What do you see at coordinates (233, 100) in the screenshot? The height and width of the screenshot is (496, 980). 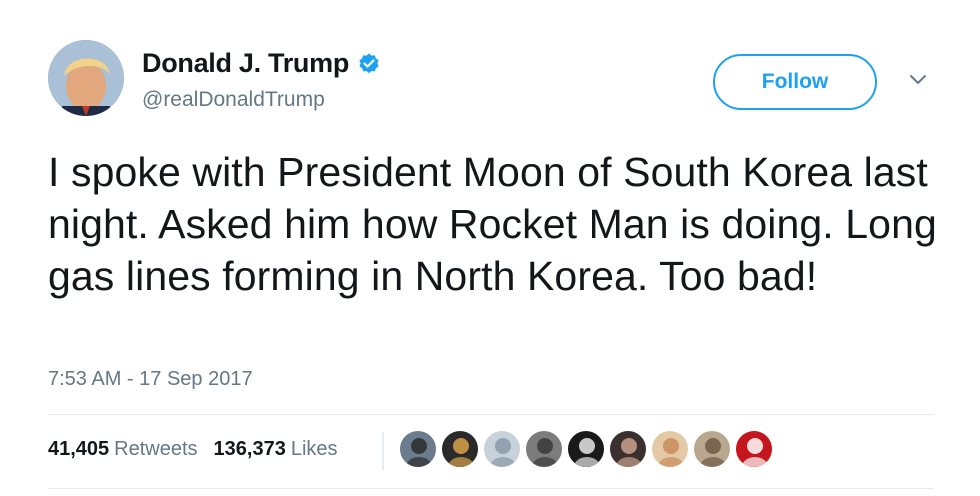 I see `author-handle: @realDonaldTrump` at bounding box center [233, 100].